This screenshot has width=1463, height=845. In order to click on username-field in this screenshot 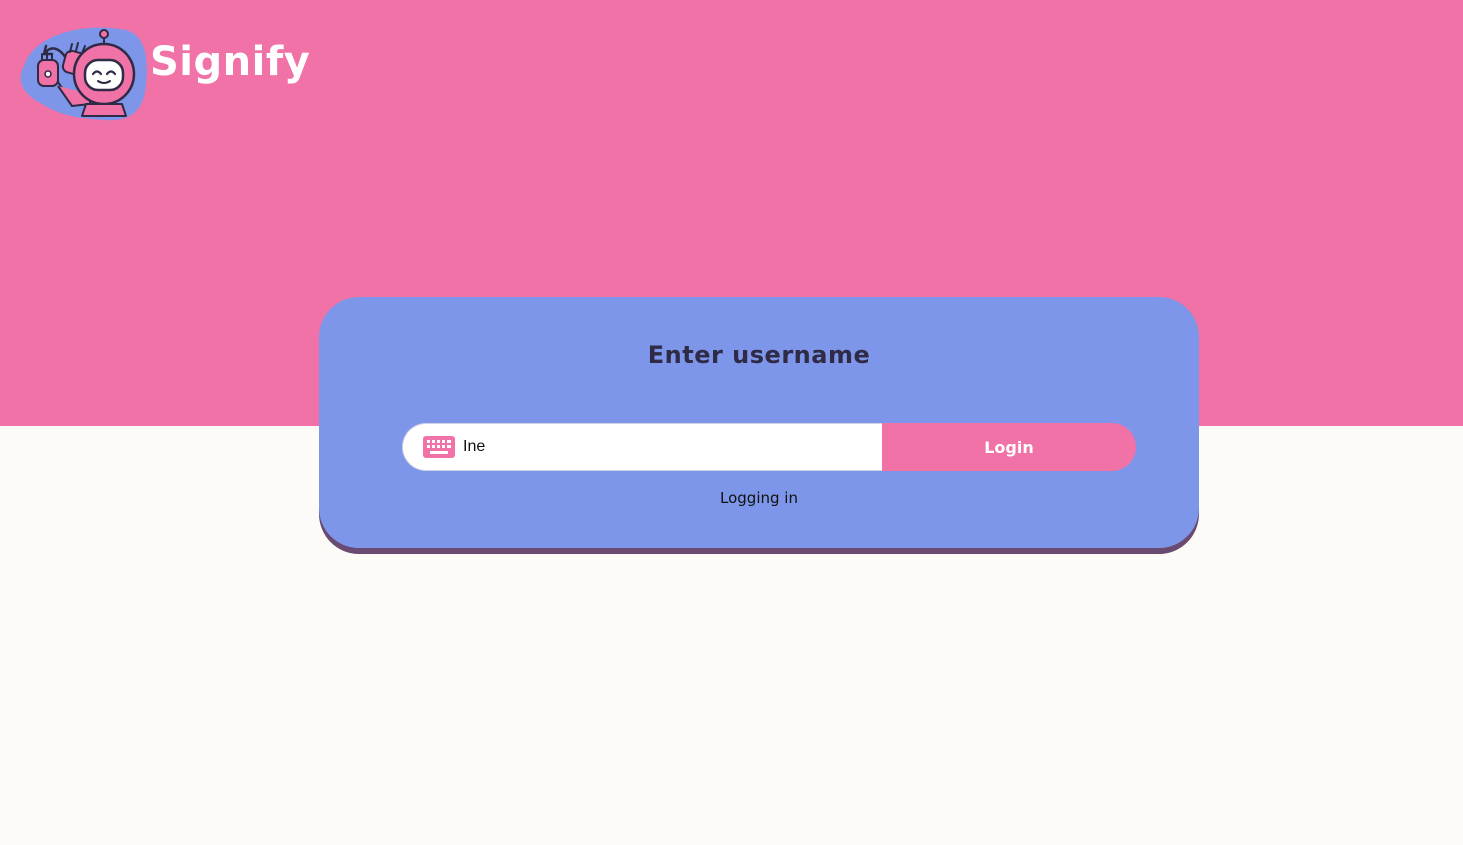, I will do `click(642, 447)`.